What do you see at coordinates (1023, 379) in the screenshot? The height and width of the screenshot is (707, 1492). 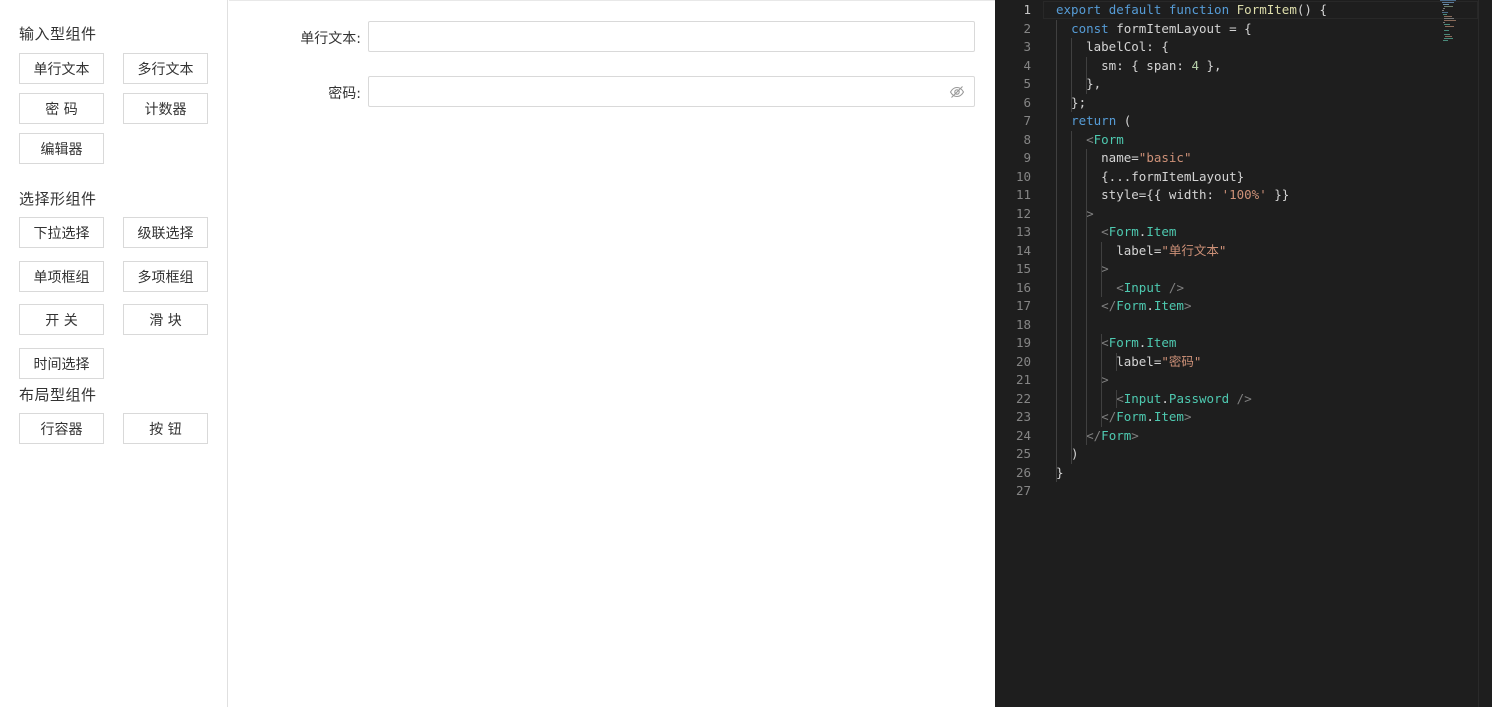 I see `line-number: 21` at bounding box center [1023, 379].